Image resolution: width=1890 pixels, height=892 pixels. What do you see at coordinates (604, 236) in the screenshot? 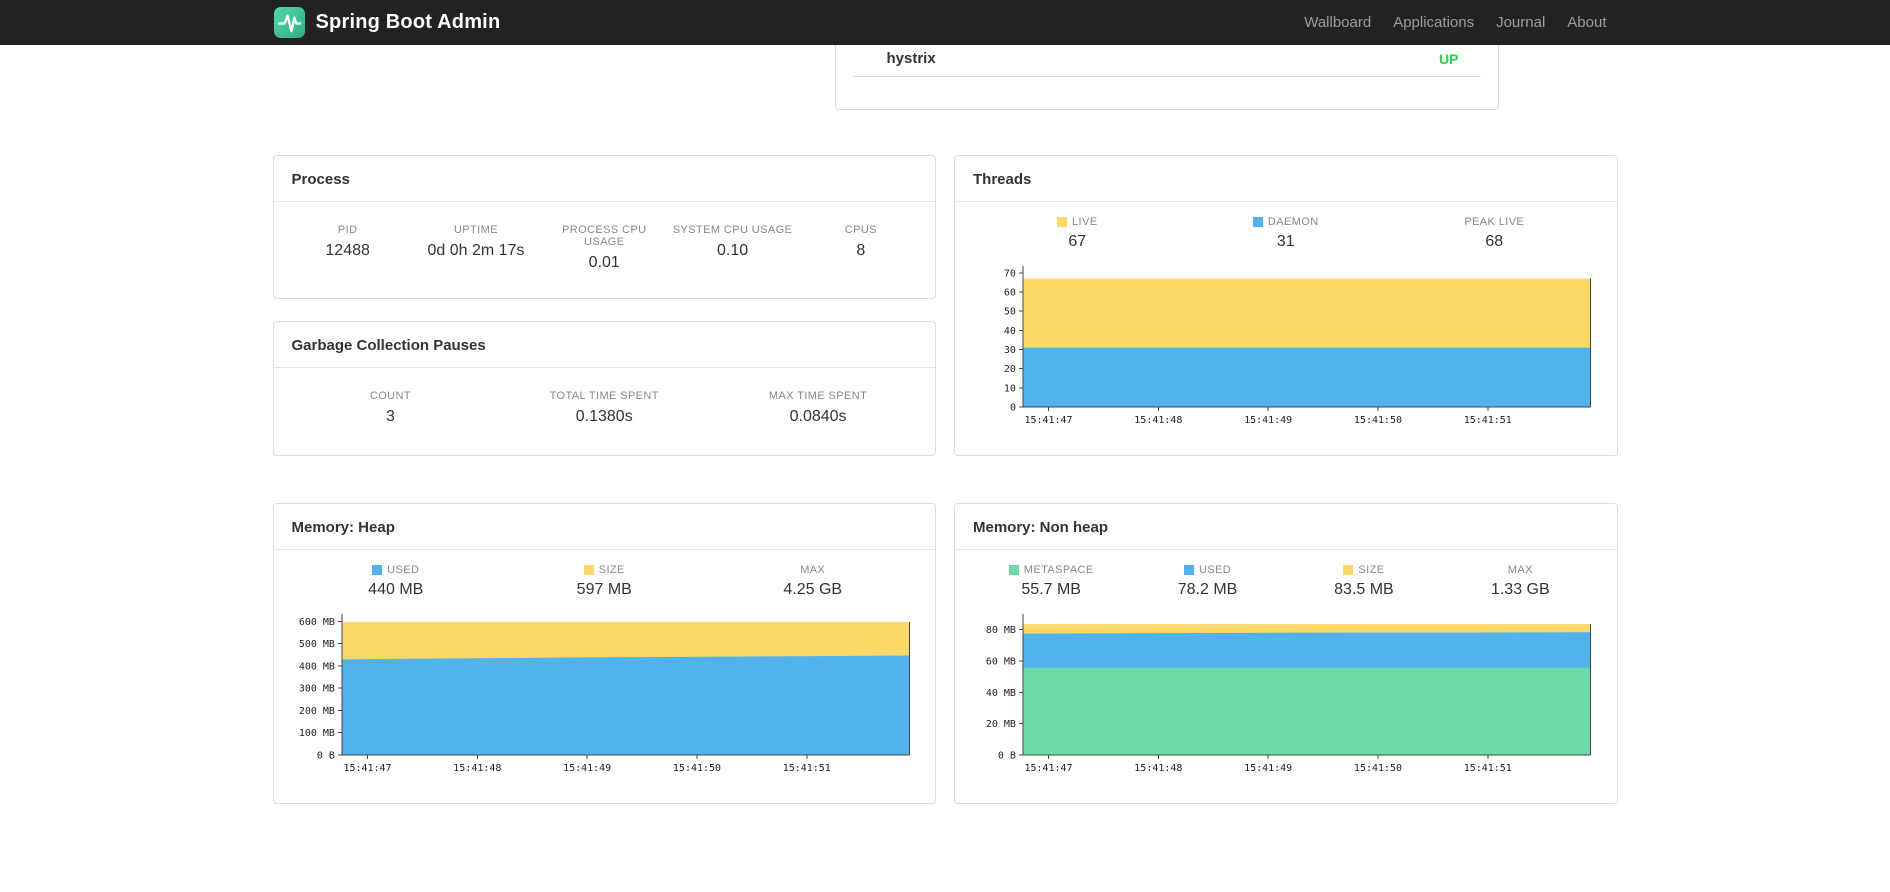
I see `metric-label: PROCESS CPU USAGE` at bounding box center [604, 236].